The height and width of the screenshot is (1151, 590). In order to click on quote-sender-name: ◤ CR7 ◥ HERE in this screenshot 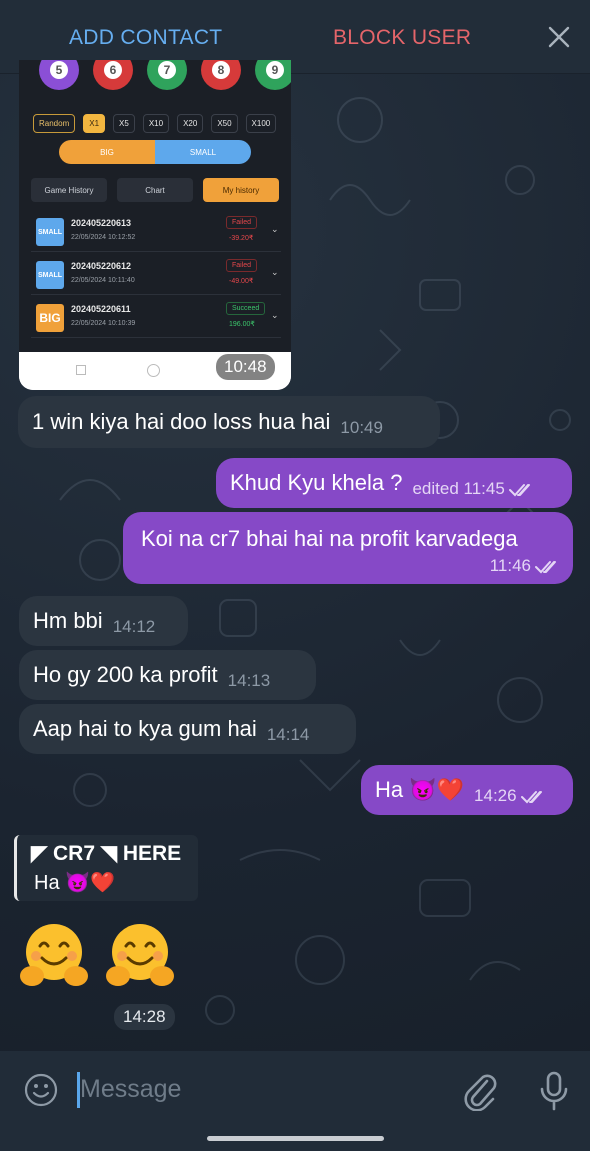, I will do `click(106, 853)`.